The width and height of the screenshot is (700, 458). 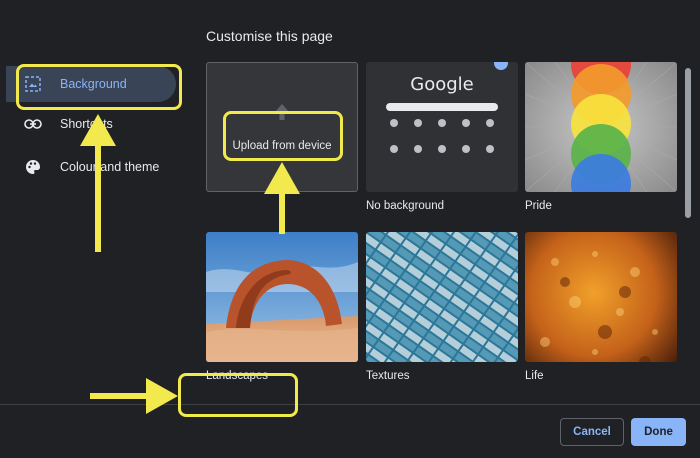 What do you see at coordinates (269, 36) in the screenshot?
I see `dialog-title: Customise this page` at bounding box center [269, 36].